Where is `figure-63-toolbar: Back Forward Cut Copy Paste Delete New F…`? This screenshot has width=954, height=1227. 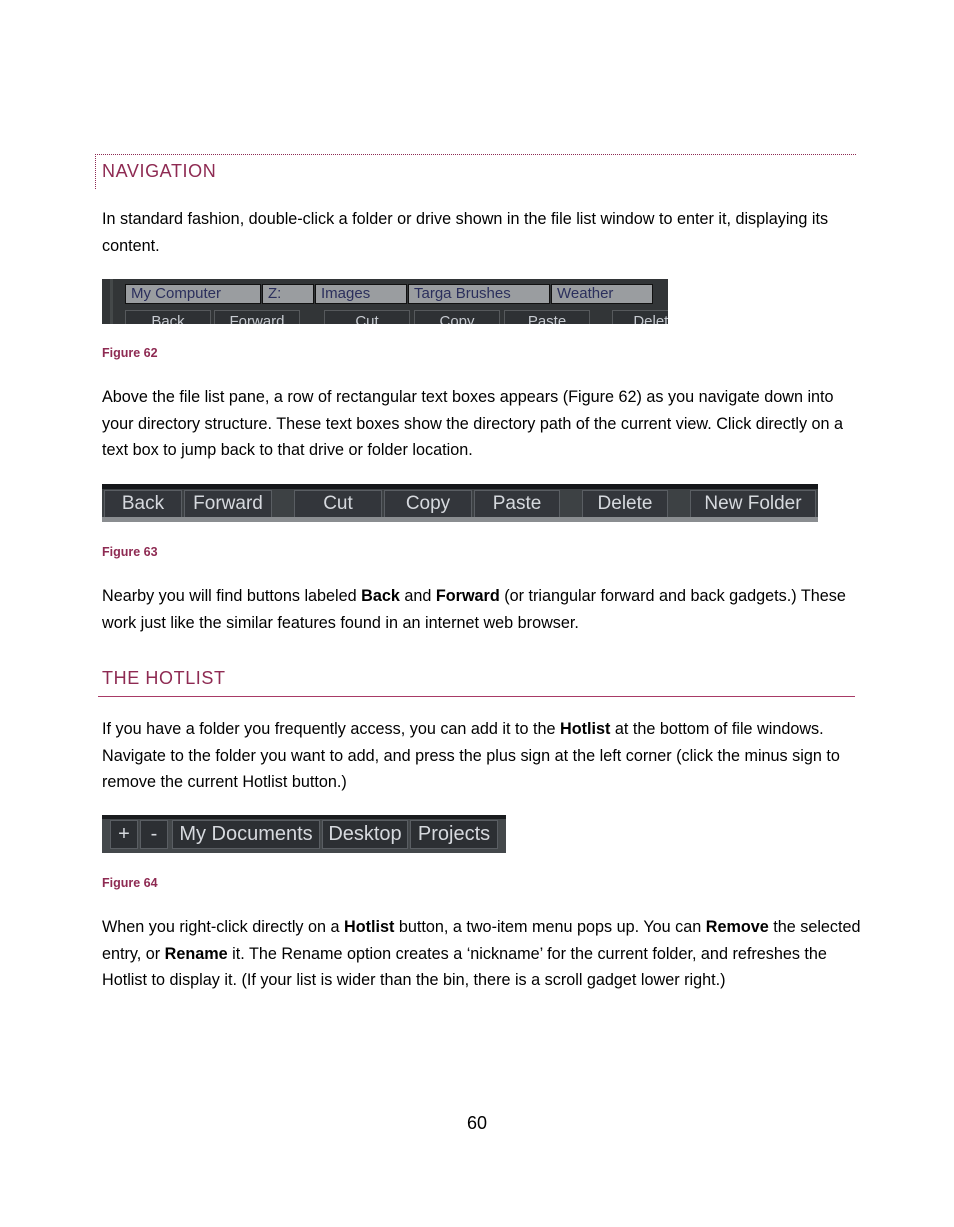
figure-63-toolbar: Back Forward Cut Copy Paste Delete New F… is located at coordinates (460, 503).